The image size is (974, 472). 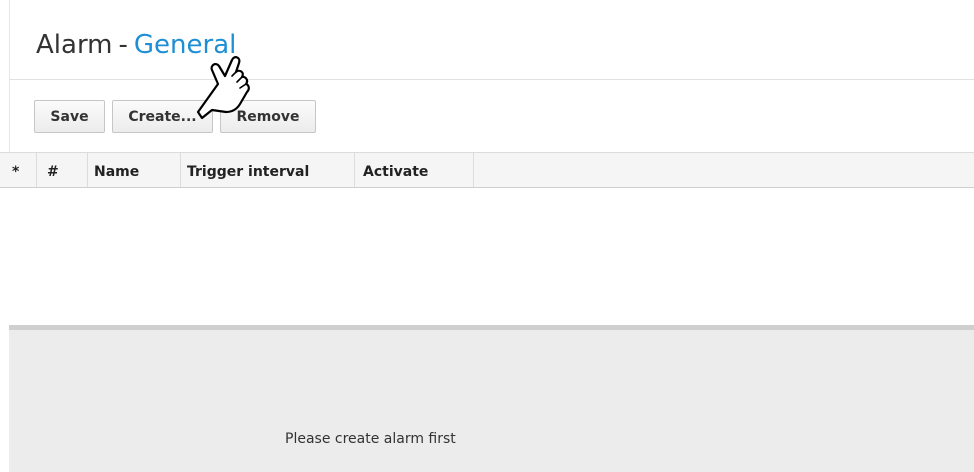 I want to click on alarm-table-header: * # Name Trigger interval Activate, so click(x=487, y=170).